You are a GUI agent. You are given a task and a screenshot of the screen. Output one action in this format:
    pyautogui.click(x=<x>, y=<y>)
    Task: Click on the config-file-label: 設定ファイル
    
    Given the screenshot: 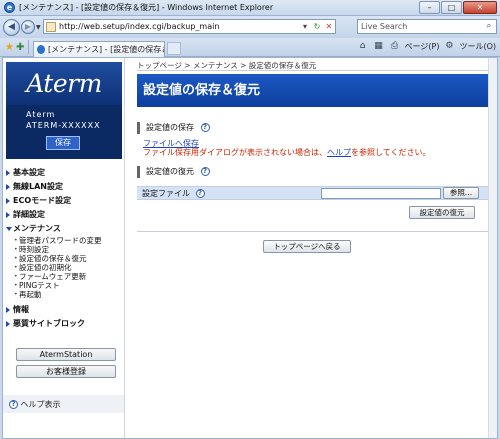 What is the action you would take?
    pyautogui.click(x=166, y=193)
    